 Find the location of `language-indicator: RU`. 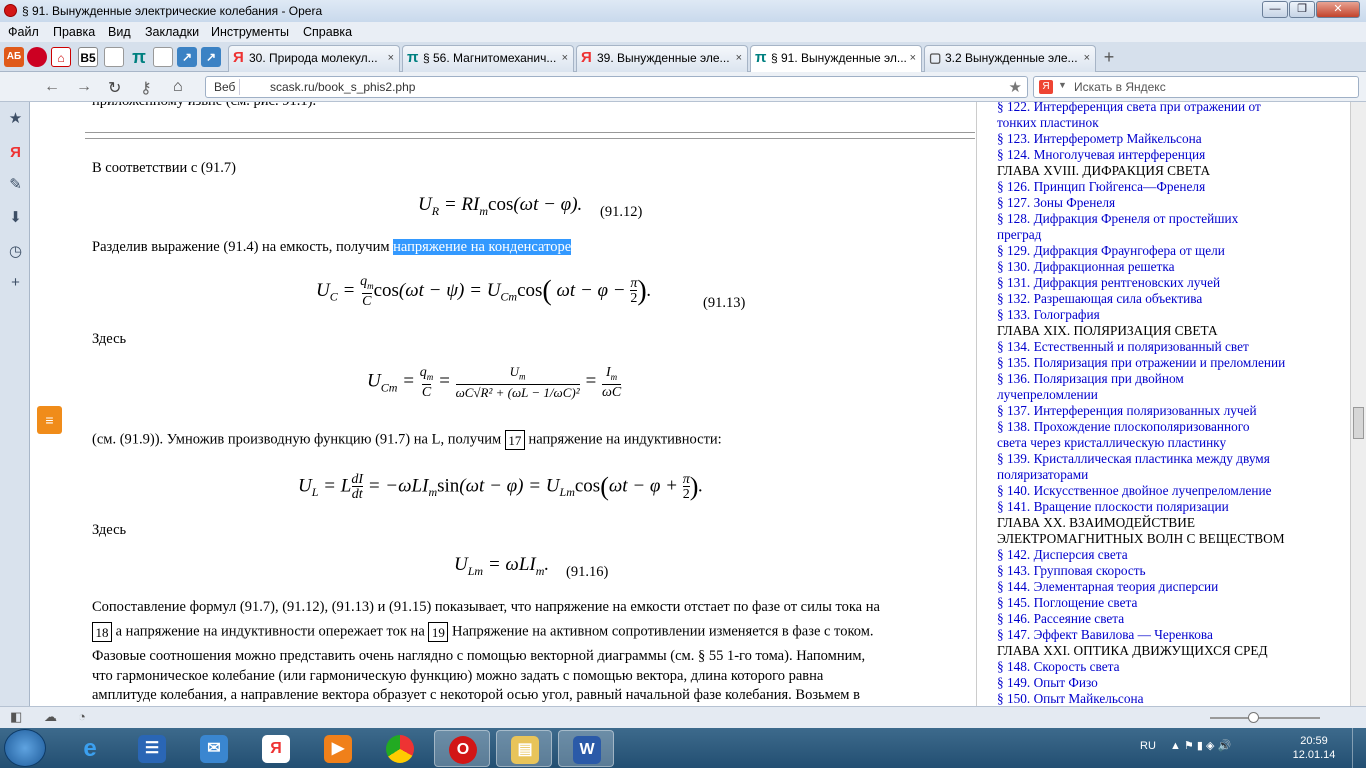

language-indicator: RU is located at coordinates (1148, 746).